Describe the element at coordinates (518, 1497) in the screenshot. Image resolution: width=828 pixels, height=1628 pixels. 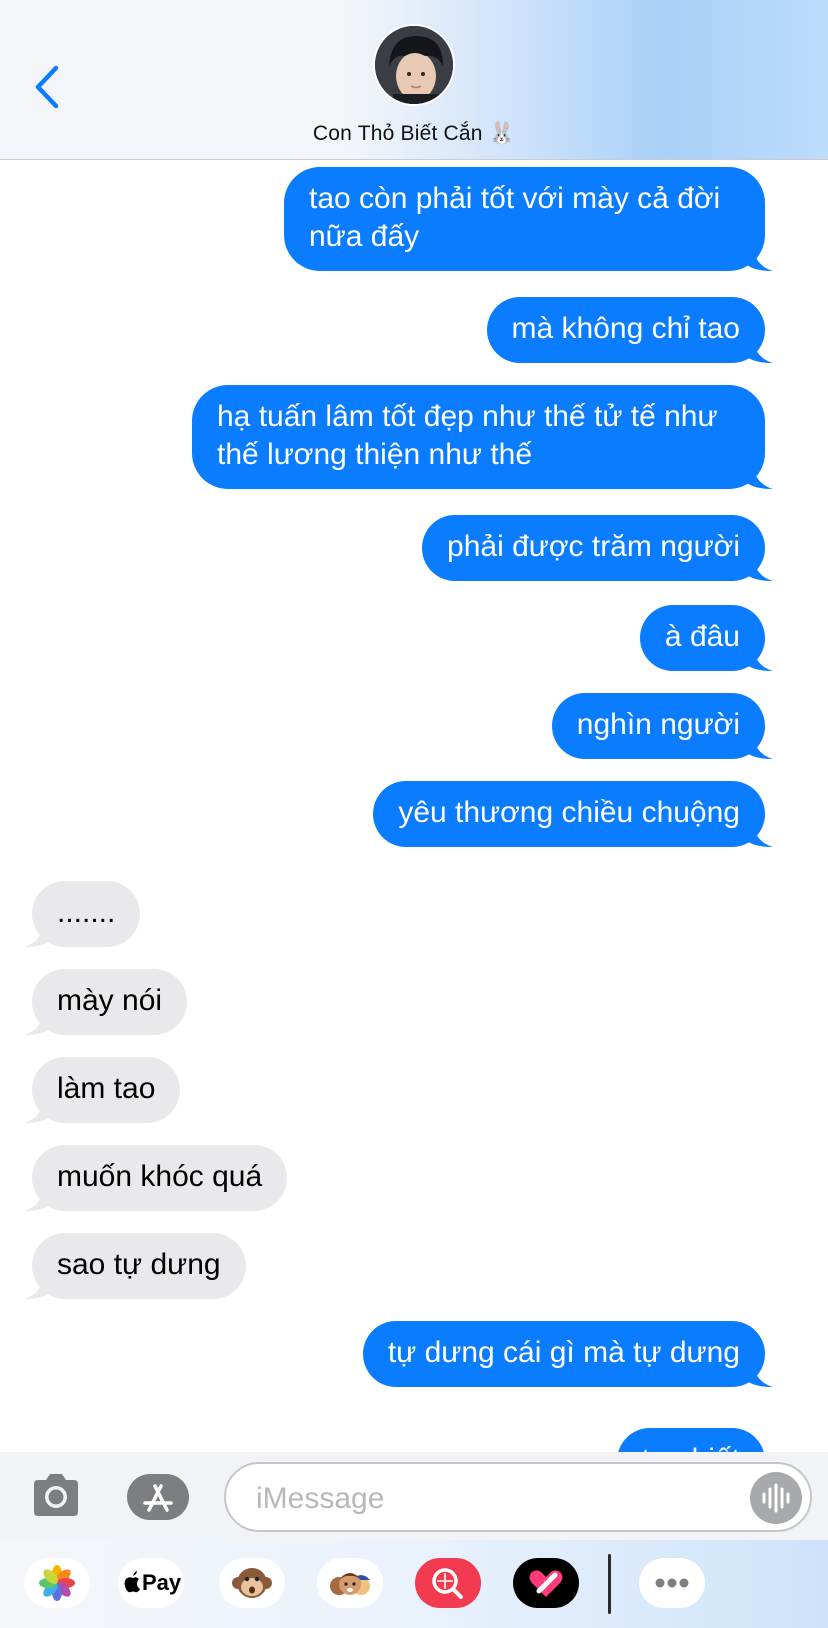
I see `message-input: iMessage` at that location.